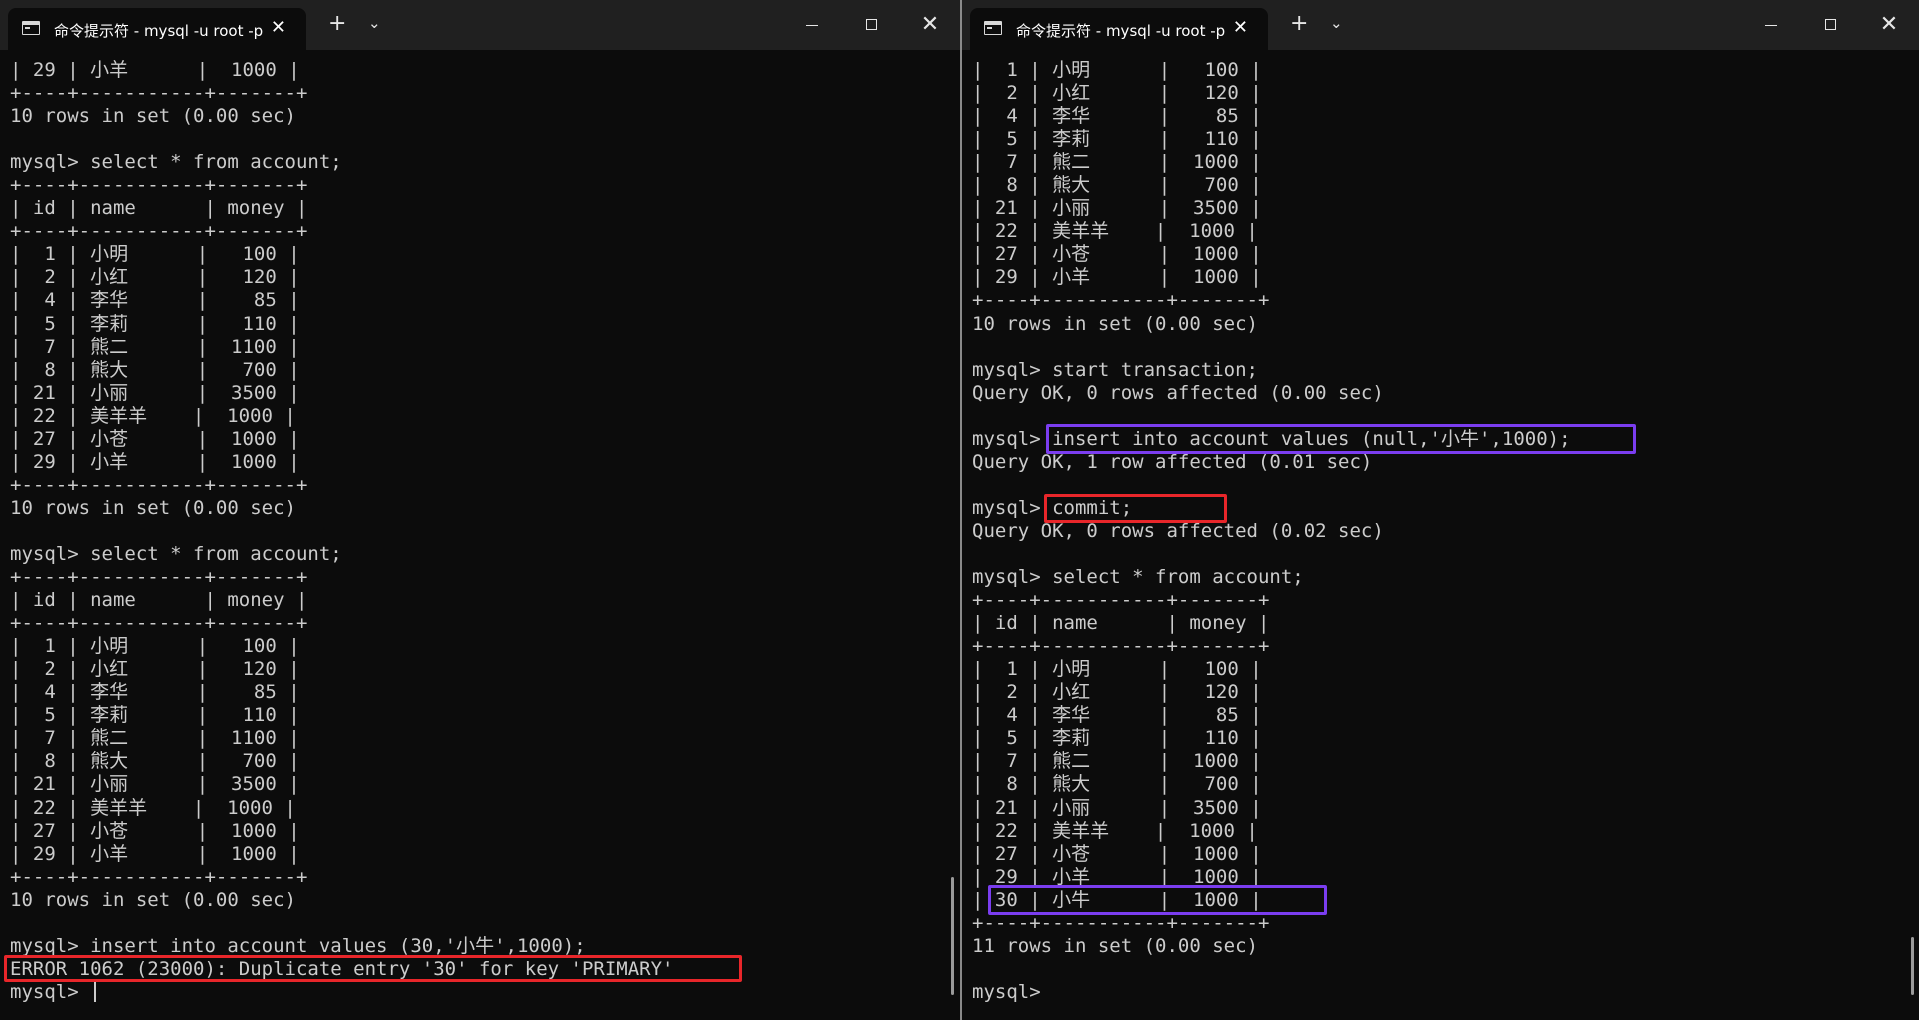 This screenshot has width=1919, height=1020. I want to click on terminal-line: Query OK, 1 row affected (0.01 sec), so click(1172, 461).